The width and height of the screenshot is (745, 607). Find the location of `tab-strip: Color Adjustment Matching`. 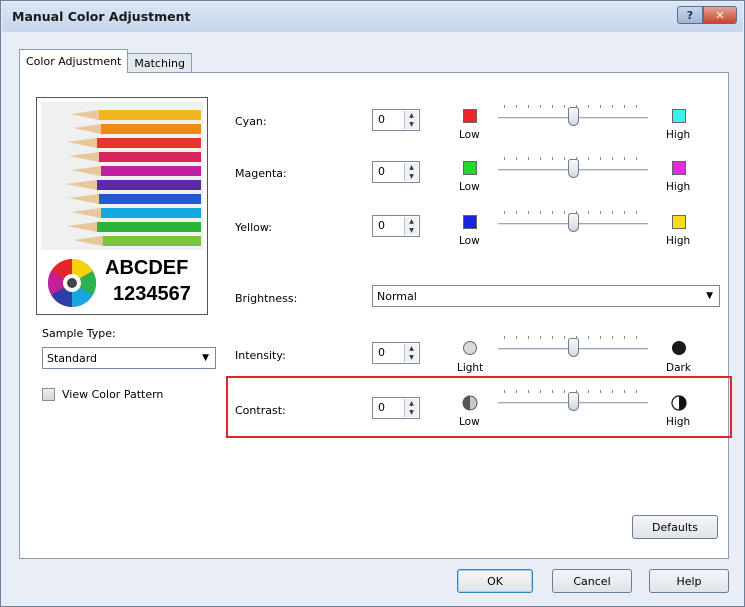

tab-strip: Color Adjustment Matching is located at coordinates (105, 61).